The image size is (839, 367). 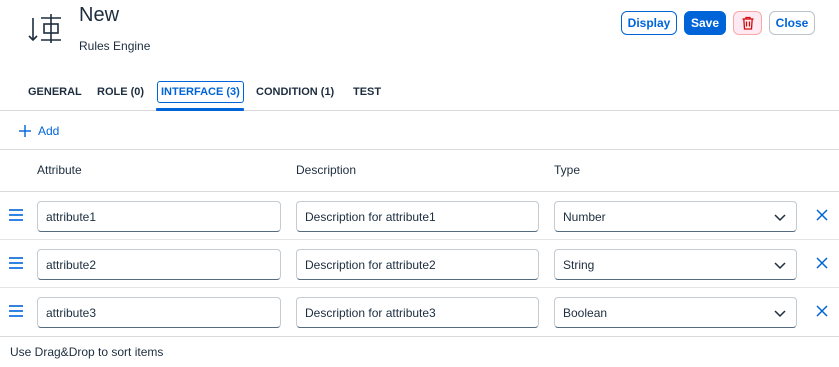 I want to click on table-header: Attribute Description Type, so click(x=419, y=171).